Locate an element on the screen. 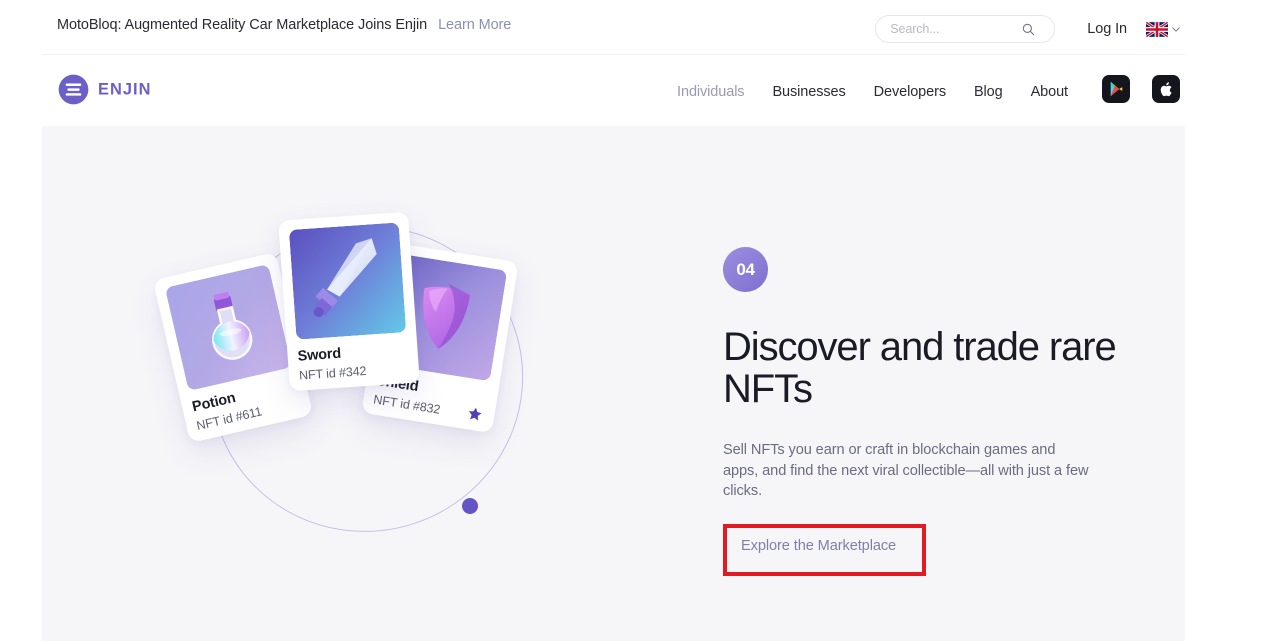 This screenshot has height=641, width=1264. svg-text: ENJIN is located at coordinates (124, 90).